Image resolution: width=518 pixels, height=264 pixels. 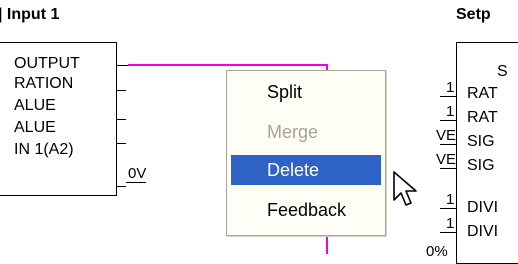 What do you see at coordinates (227, 65) in the screenshot?
I see `selected-wire` at bounding box center [227, 65].